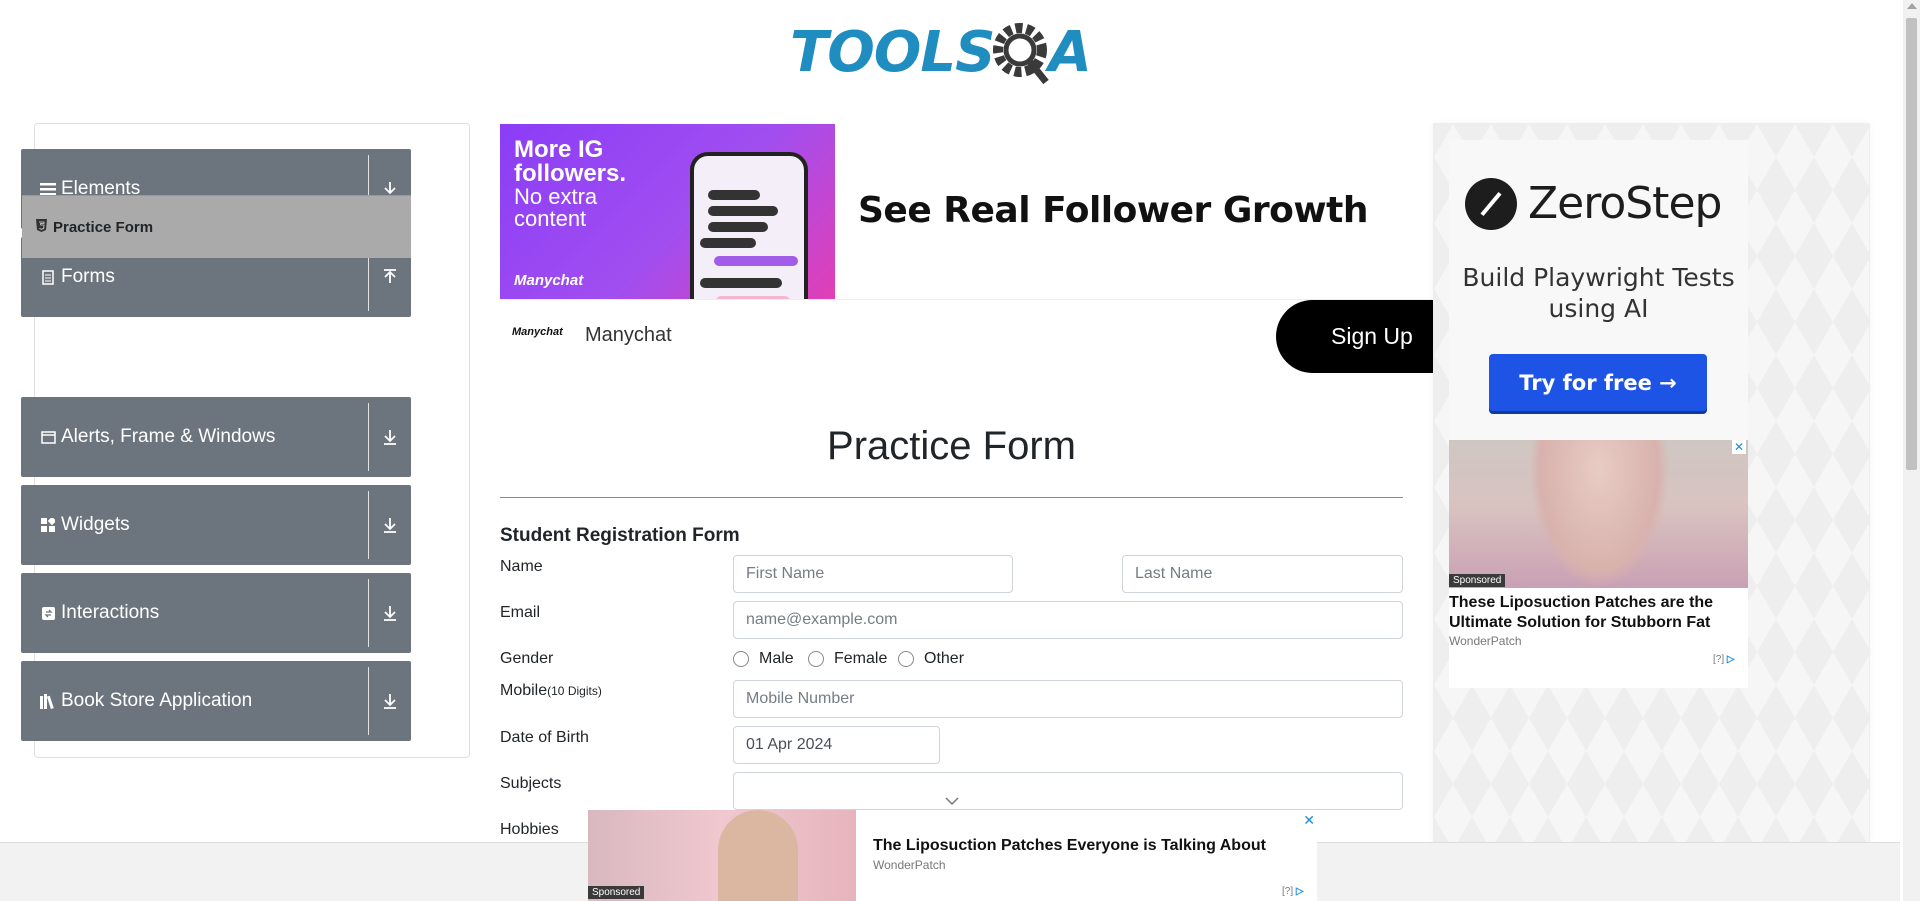  I want to click on chevron-down-icon, so click(952, 801).